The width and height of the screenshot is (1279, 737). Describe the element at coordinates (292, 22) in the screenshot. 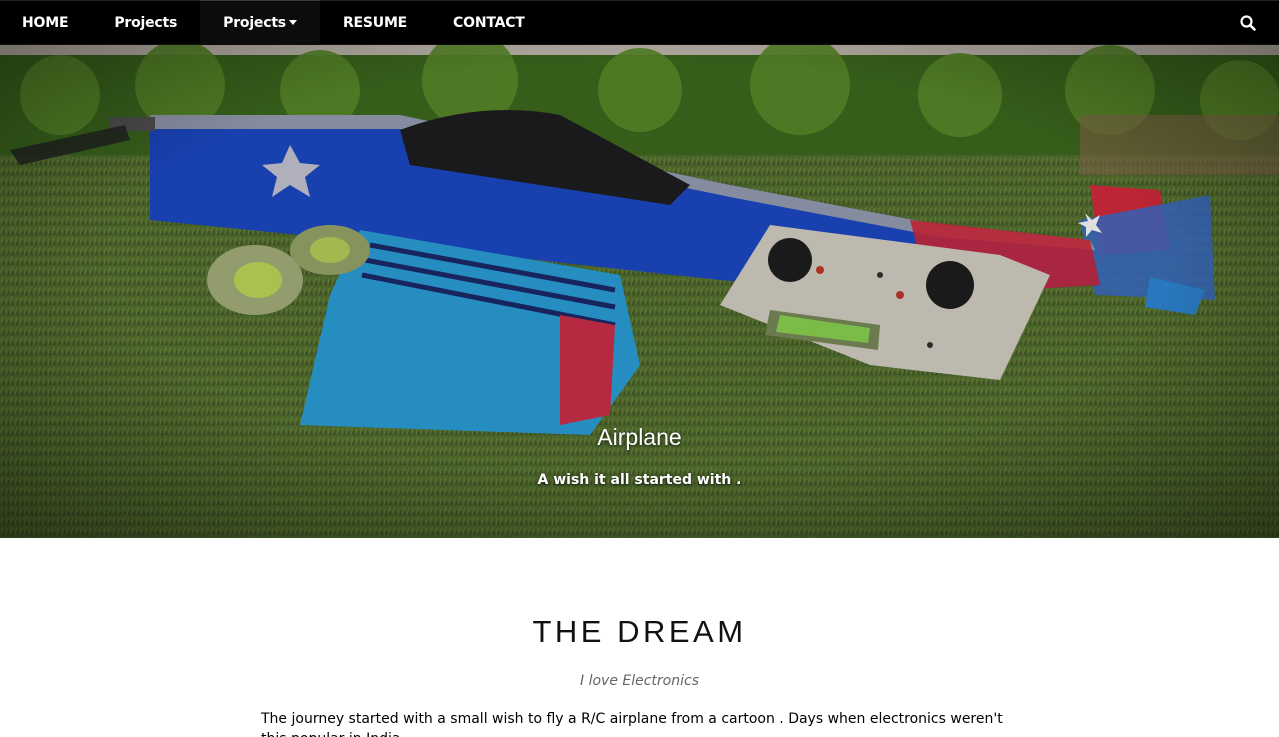

I see `caret-down-icon` at that location.